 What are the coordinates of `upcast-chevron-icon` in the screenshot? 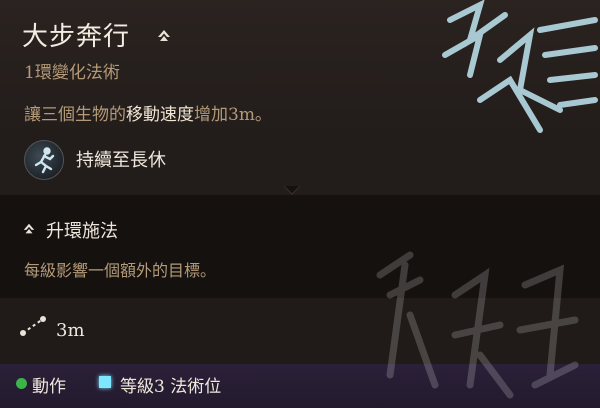 It's located at (164, 35).